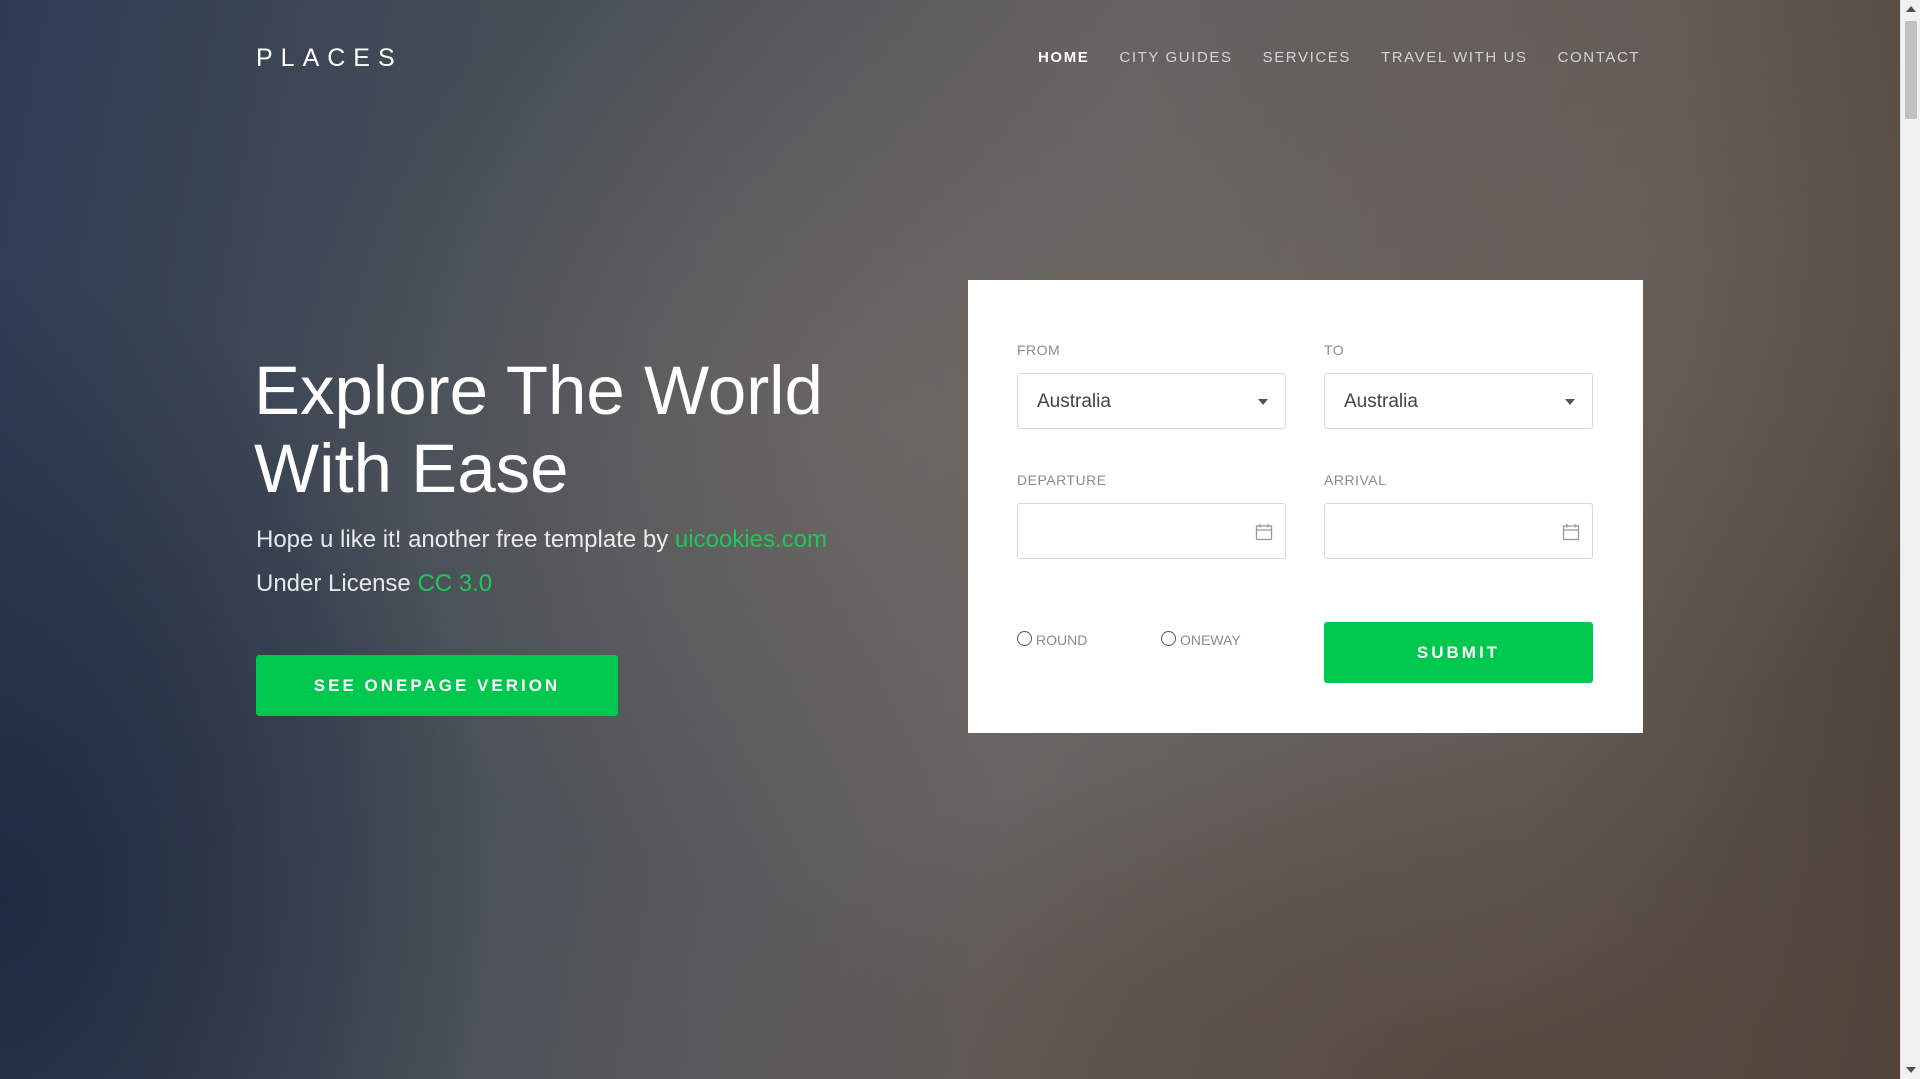 This screenshot has width=1920, height=1079. Describe the element at coordinates (1307, 57) in the screenshot. I see `nav-item-services: SERVICES` at that location.